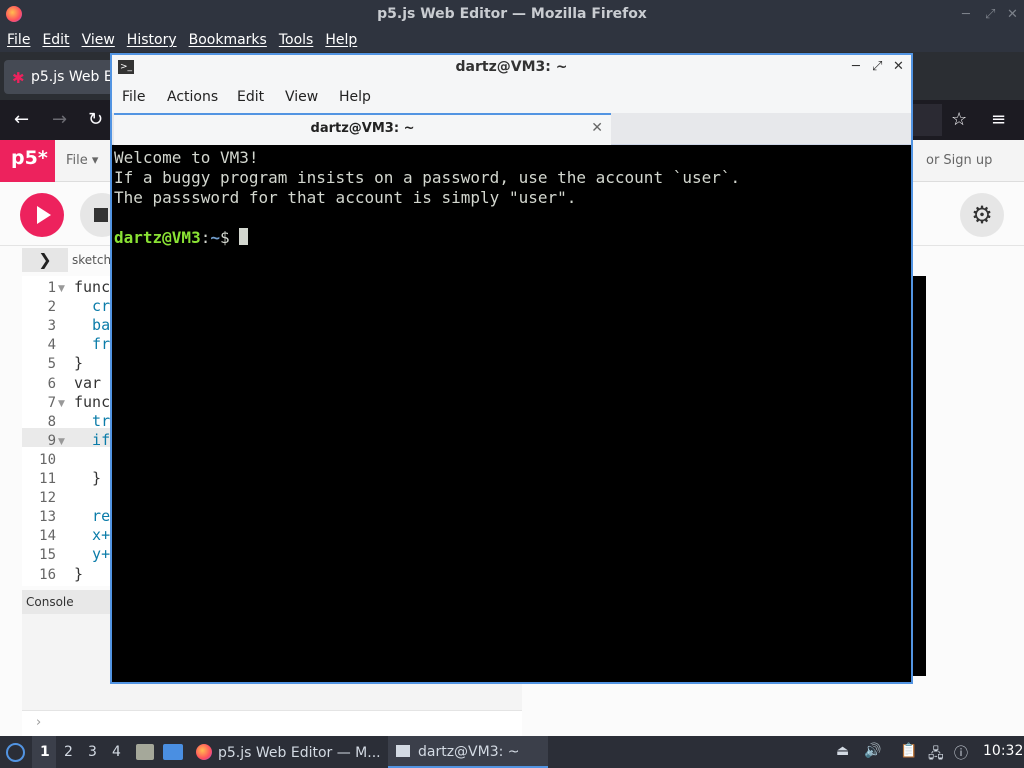 Image resolution: width=1024 pixels, height=768 pixels. What do you see at coordinates (597, 128) in the screenshot?
I see `terminal-tab-close-icon: ✕` at bounding box center [597, 128].